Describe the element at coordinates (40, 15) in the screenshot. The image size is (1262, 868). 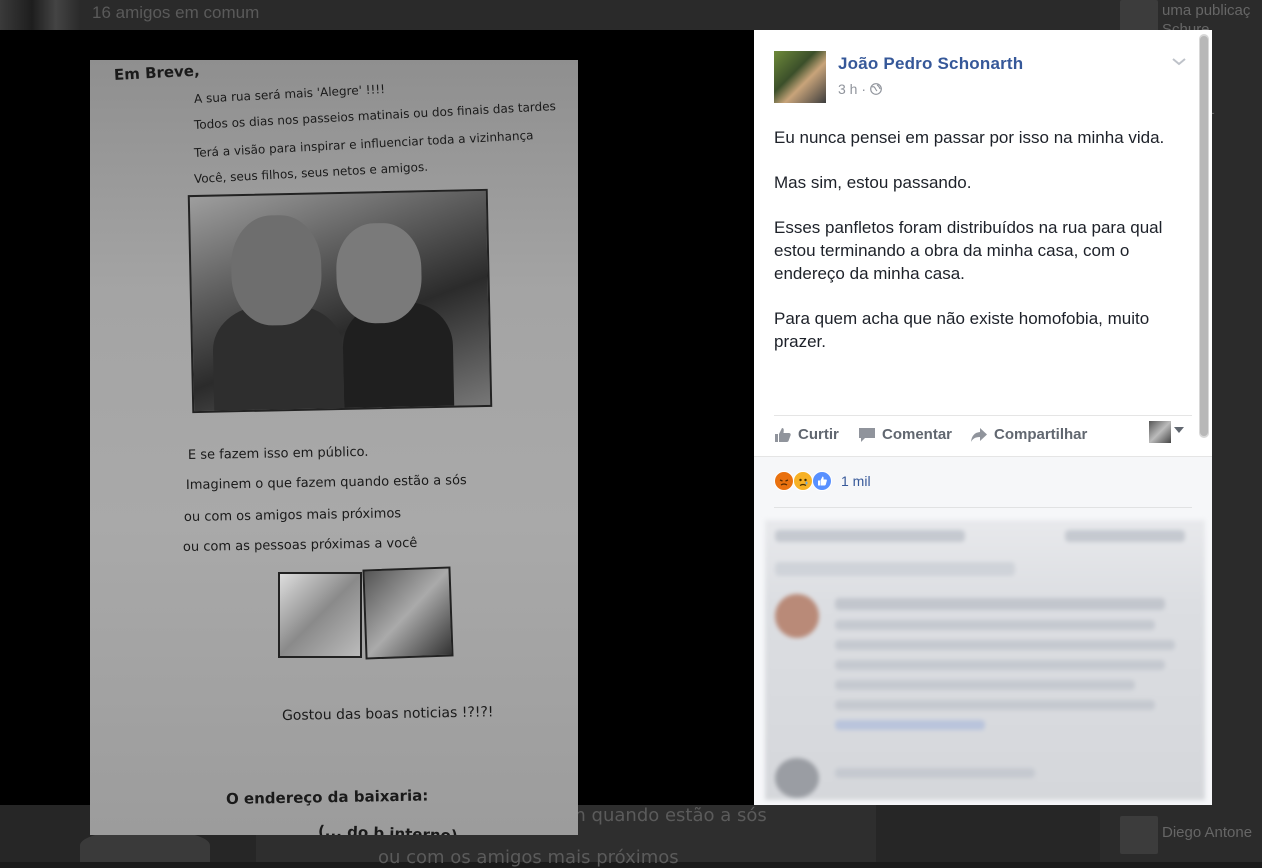
I see `background-thumbnail` at that location.